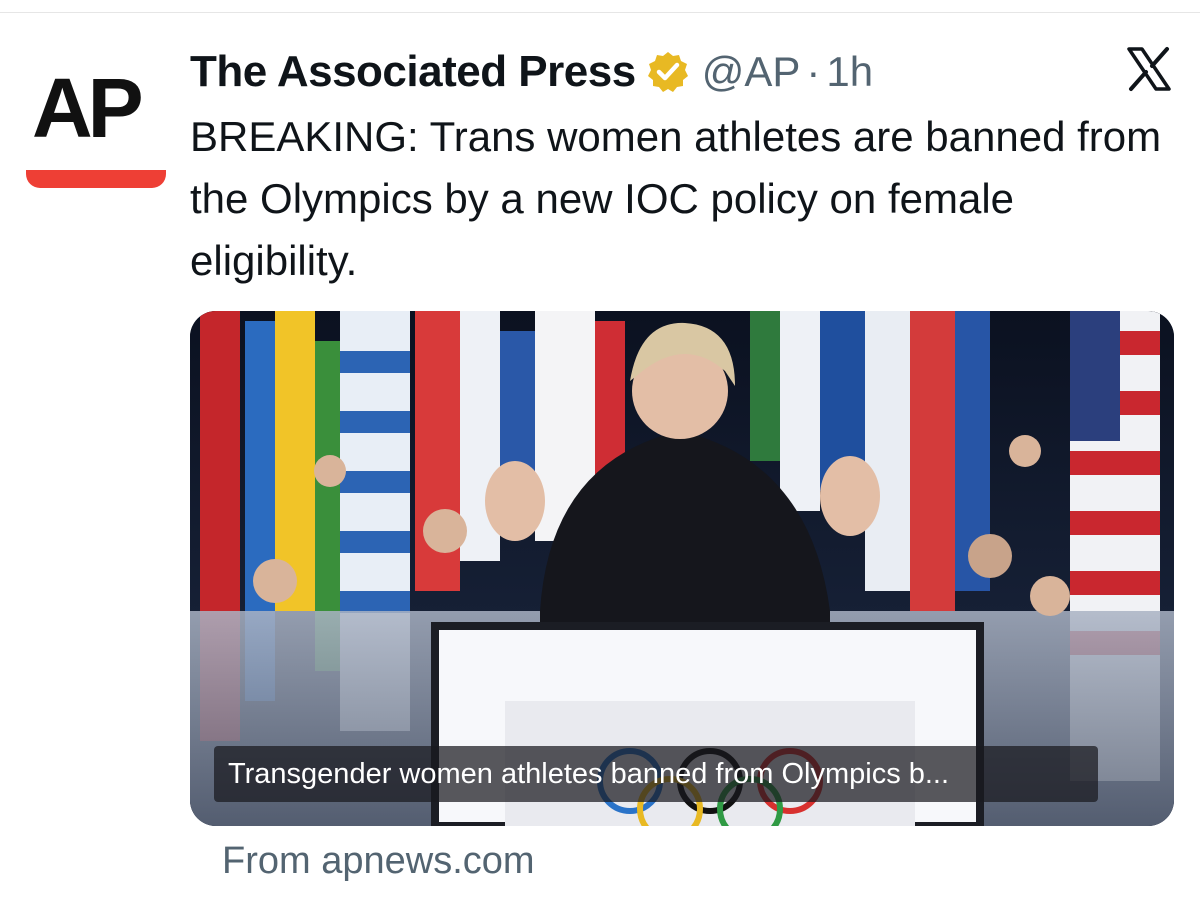  Describe the element at coordinates (751, 72) in the screenshot. I see `author-handle: @AP` at that location.